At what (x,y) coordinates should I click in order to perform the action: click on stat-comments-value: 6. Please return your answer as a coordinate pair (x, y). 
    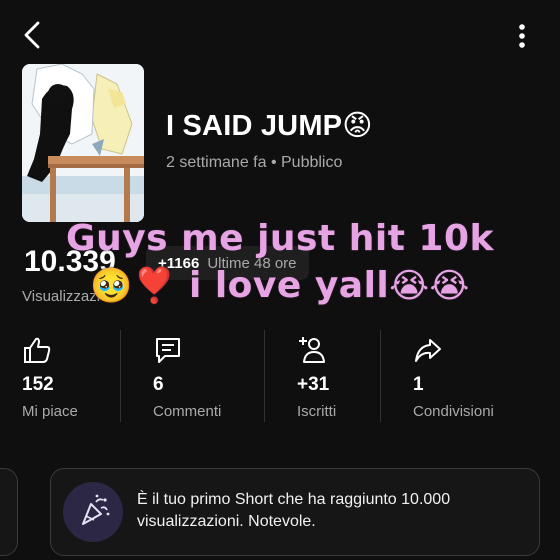
    Looking at the image, I should click on (158, 384).